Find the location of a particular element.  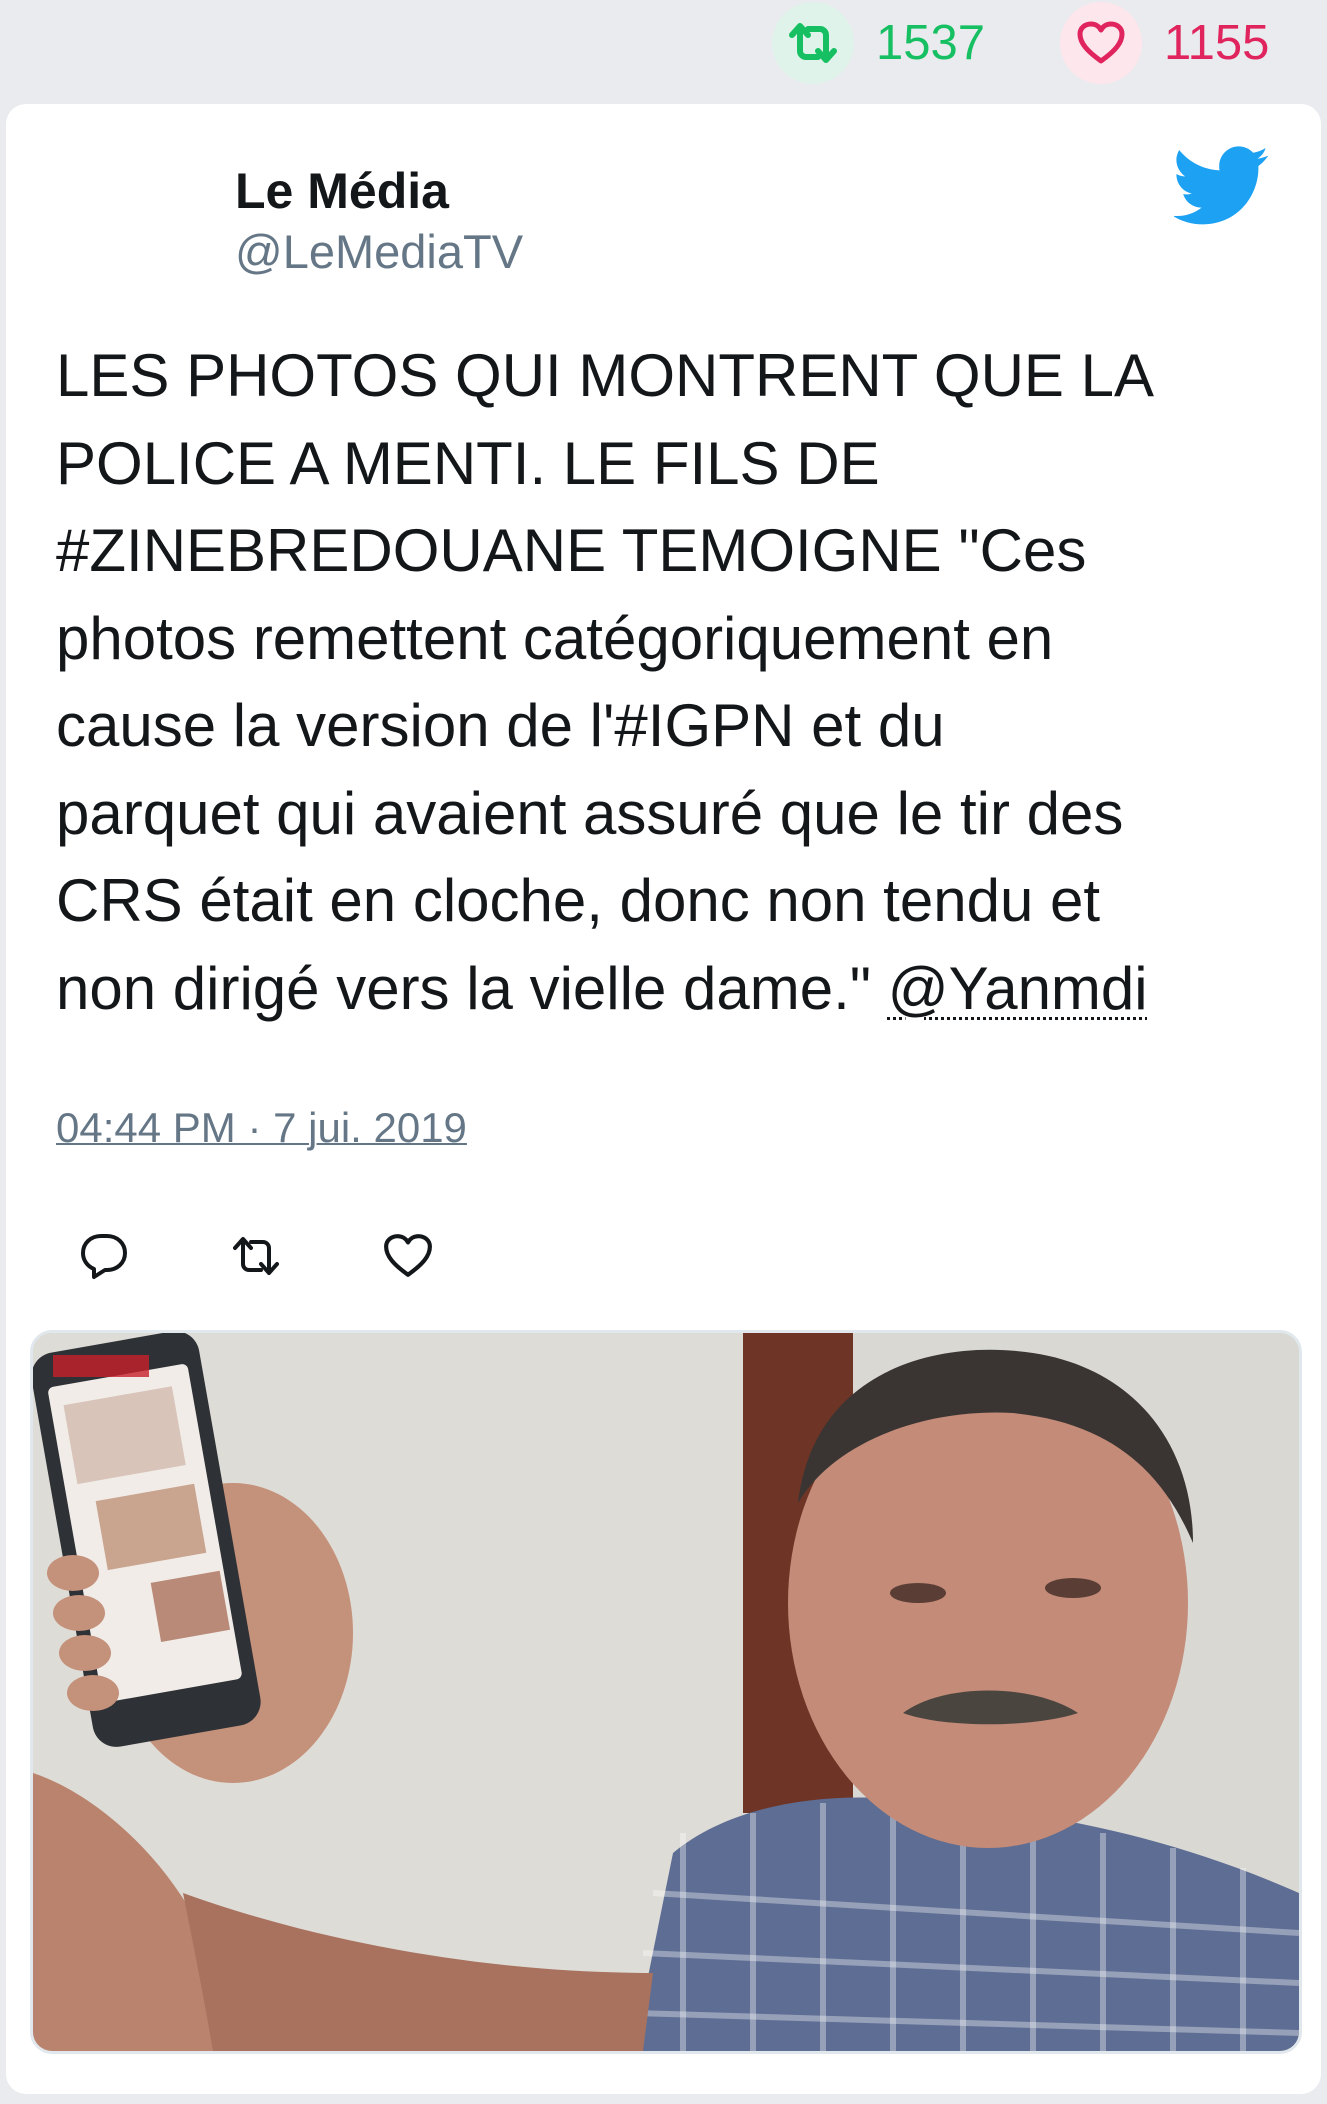

engagement-stats-bar: 1537 1155 is located at coordinates (663, 50).